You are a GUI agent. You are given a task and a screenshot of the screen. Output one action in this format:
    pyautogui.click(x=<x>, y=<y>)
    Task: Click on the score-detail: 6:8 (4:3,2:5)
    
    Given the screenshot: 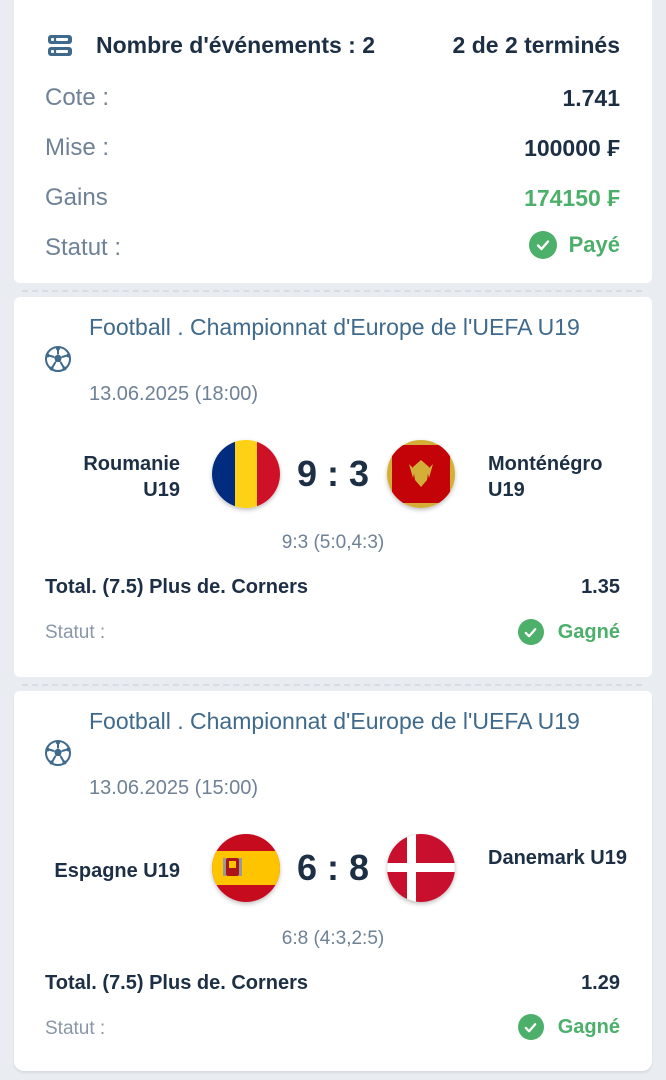 What is the action you would take?
    pyautogui.click(x=333, y=938)
    